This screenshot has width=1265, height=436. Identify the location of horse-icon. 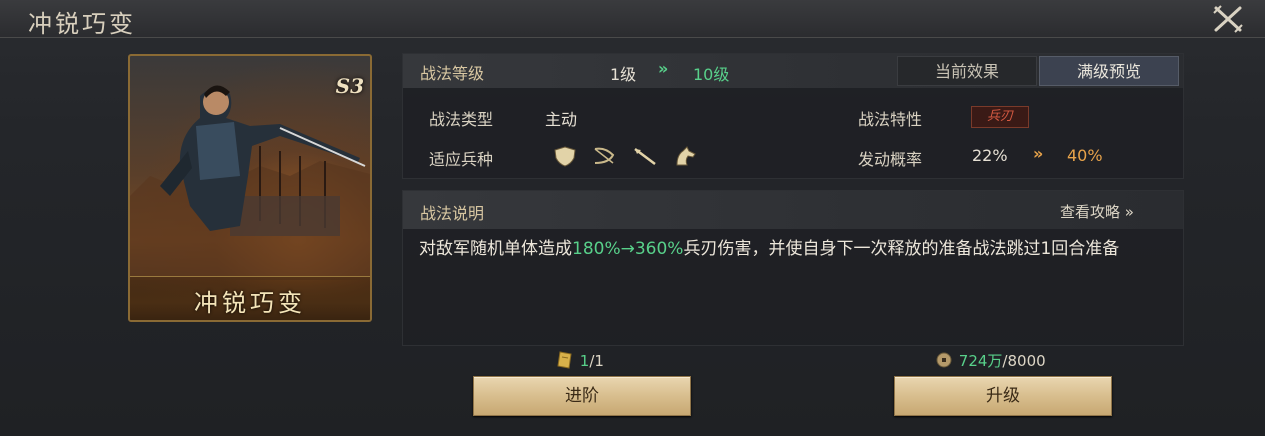
(685, 156).